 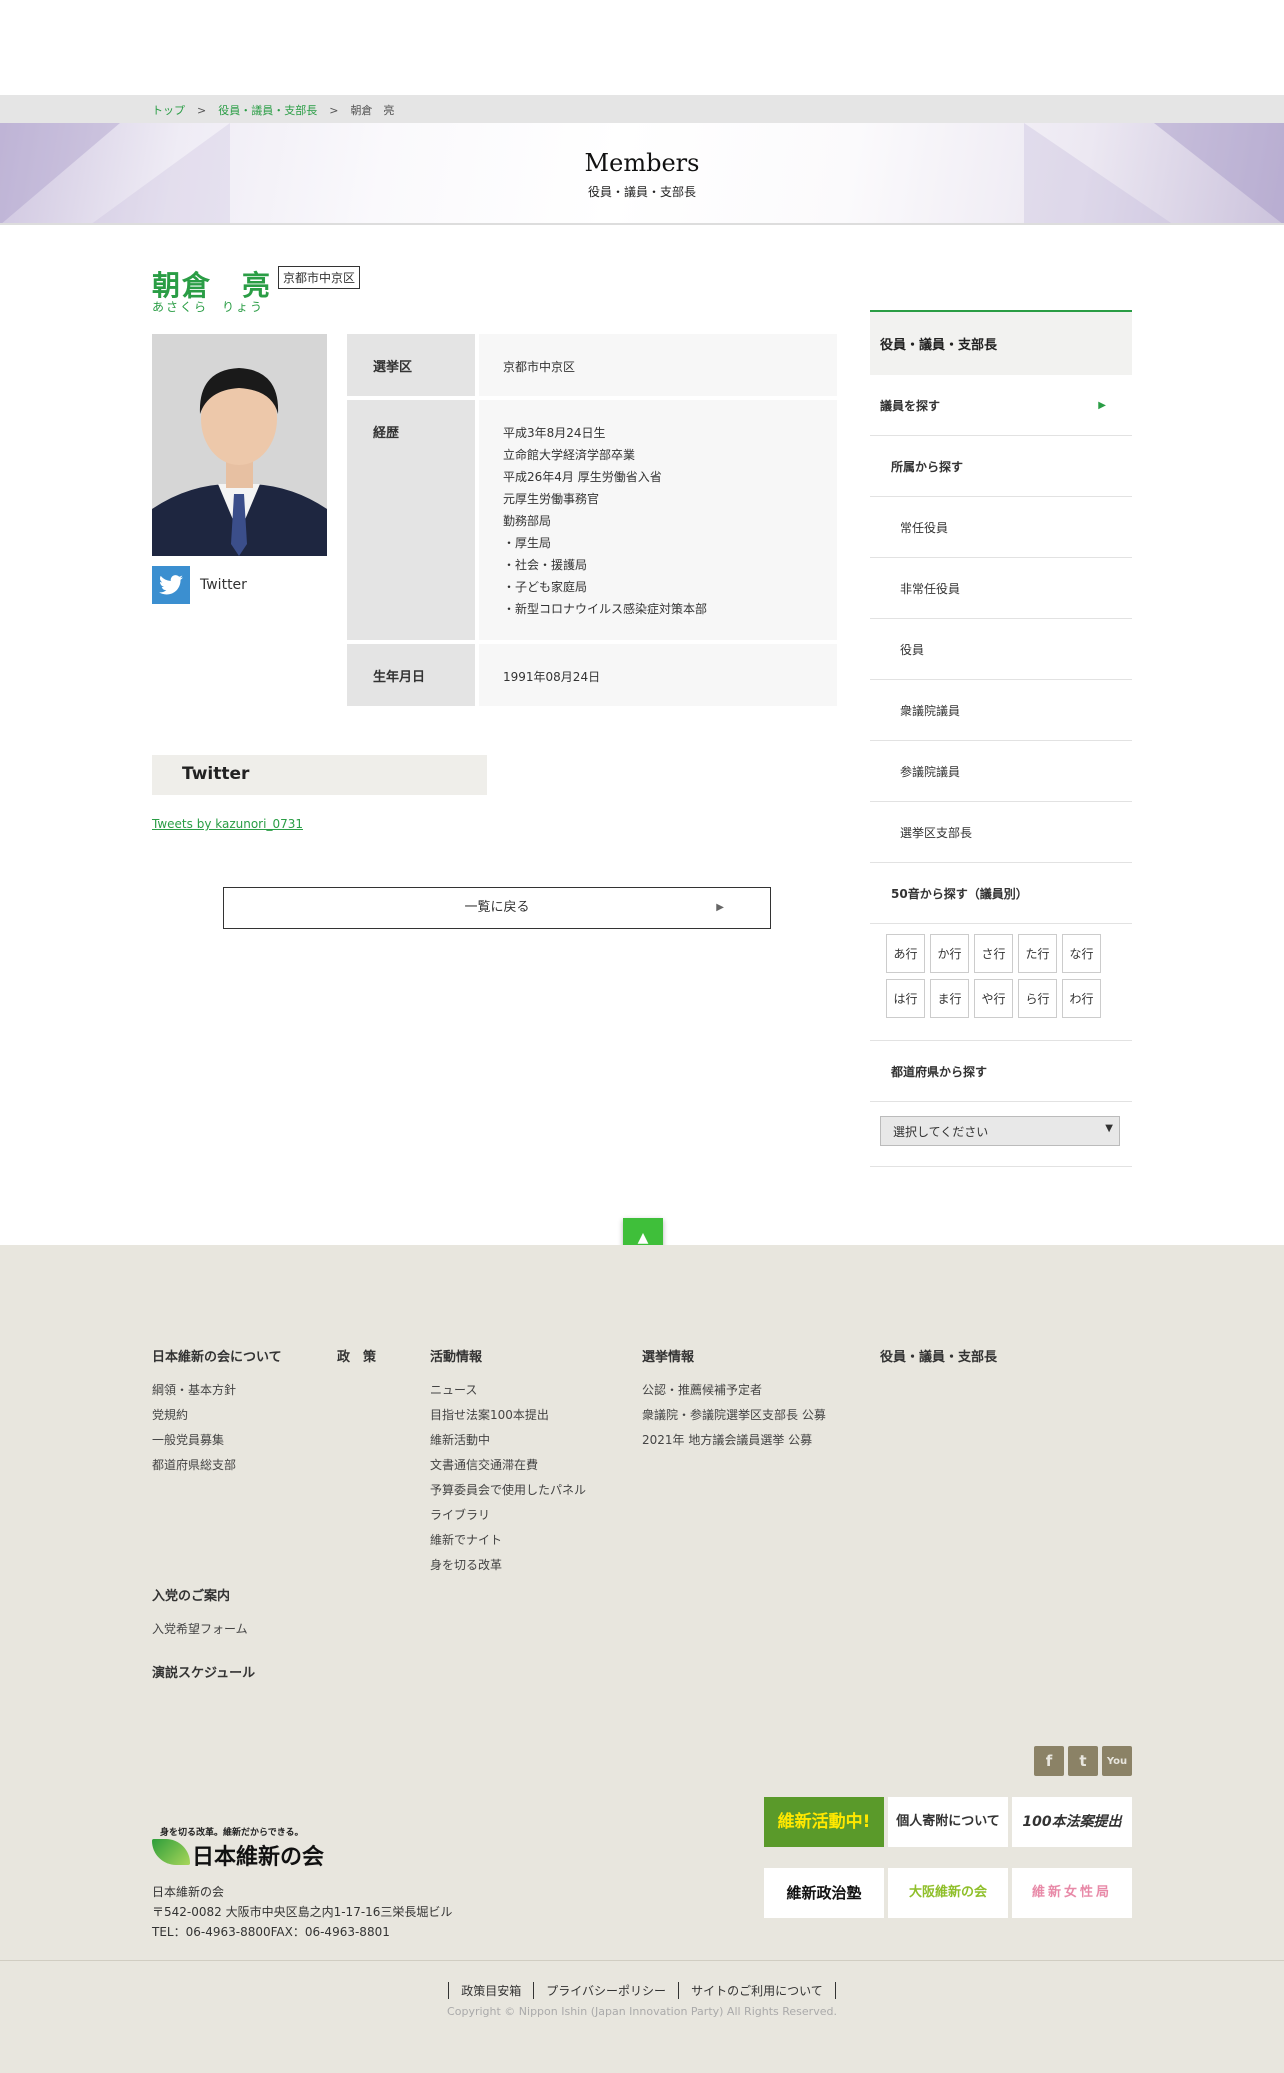 I want to click on kana-button-ha: は行, so click(x=905, y=998).